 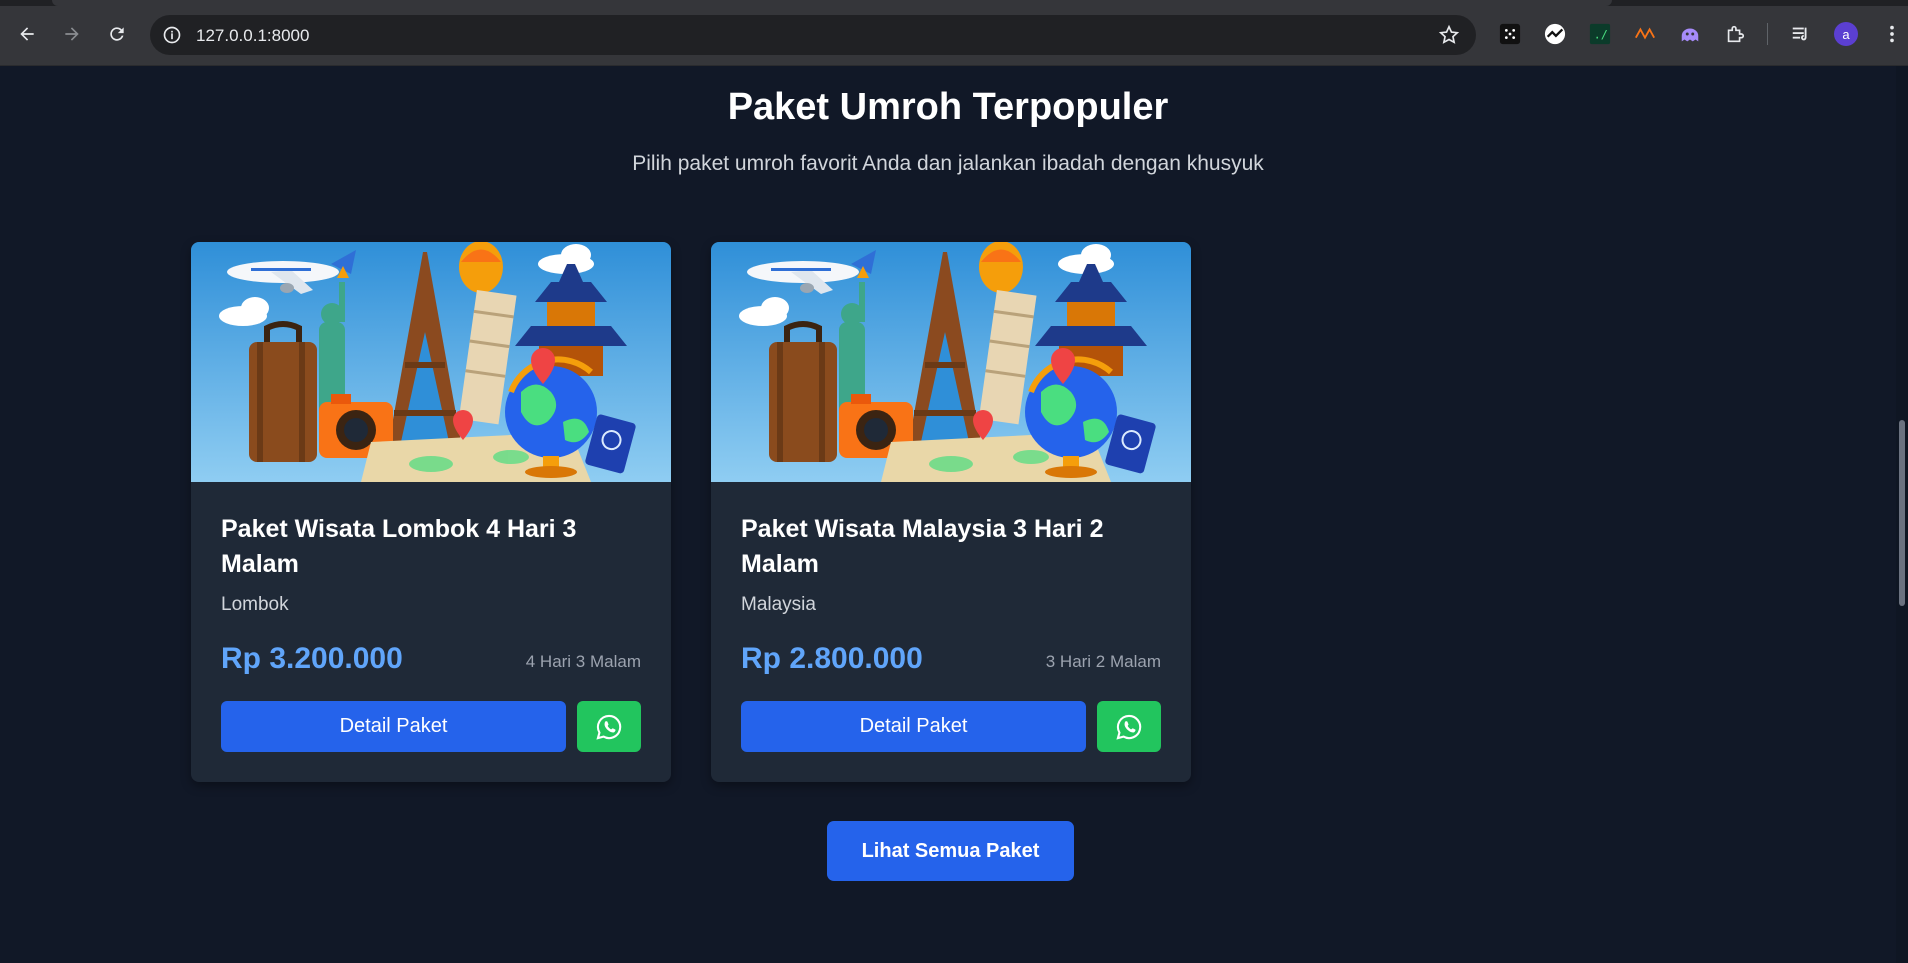 What do you see at coordinates (583, 661) in the screenshot?
I see `package-duration: 4 Hari 3 Malam` at bounding box center [583, 661].